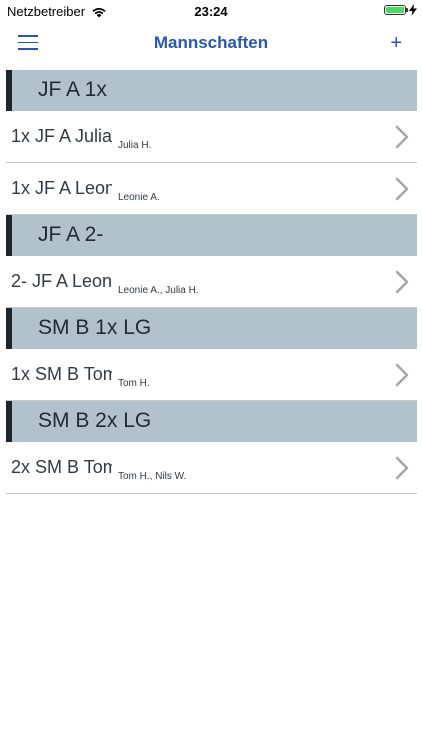 Image resolution: width=422 pixels, height=750 pixels. What do you see at coordinates (211, 375) in the screenshot?
I see `list-item: 1x SM B Tom Tom H.` at bounding box center [211, 375].